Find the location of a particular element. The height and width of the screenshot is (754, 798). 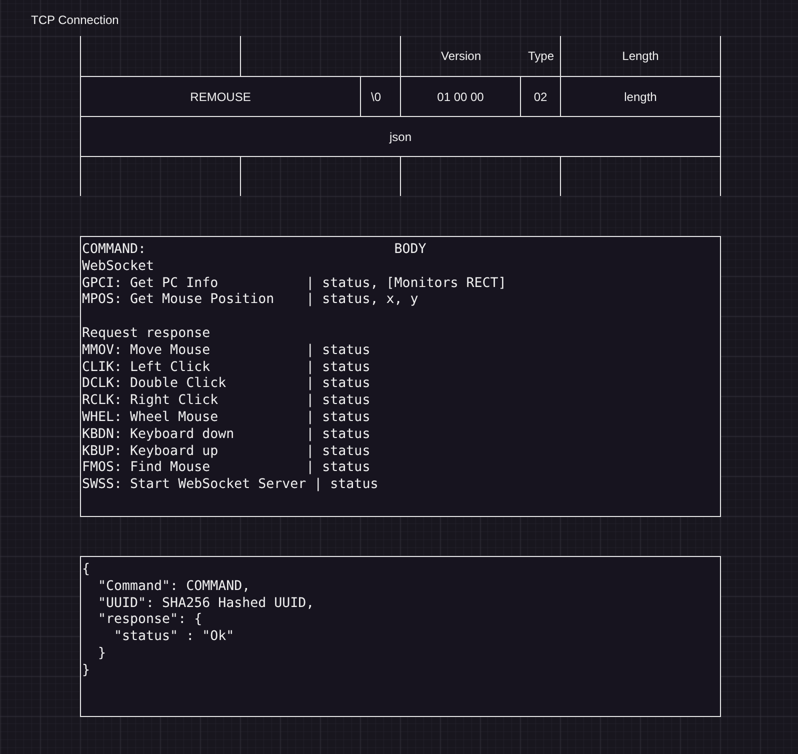

table-cell: length is located at coordinates (640, 96).